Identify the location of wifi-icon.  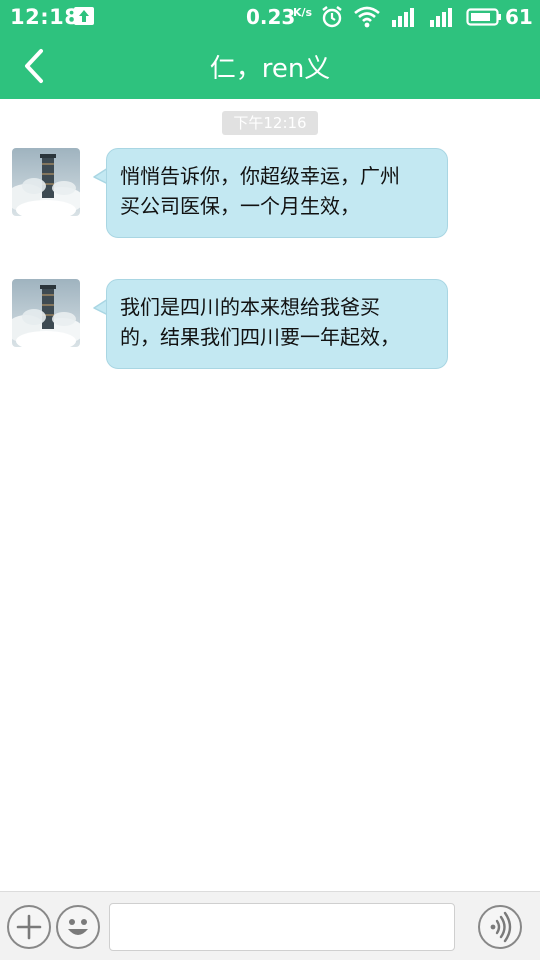
(367, 19).